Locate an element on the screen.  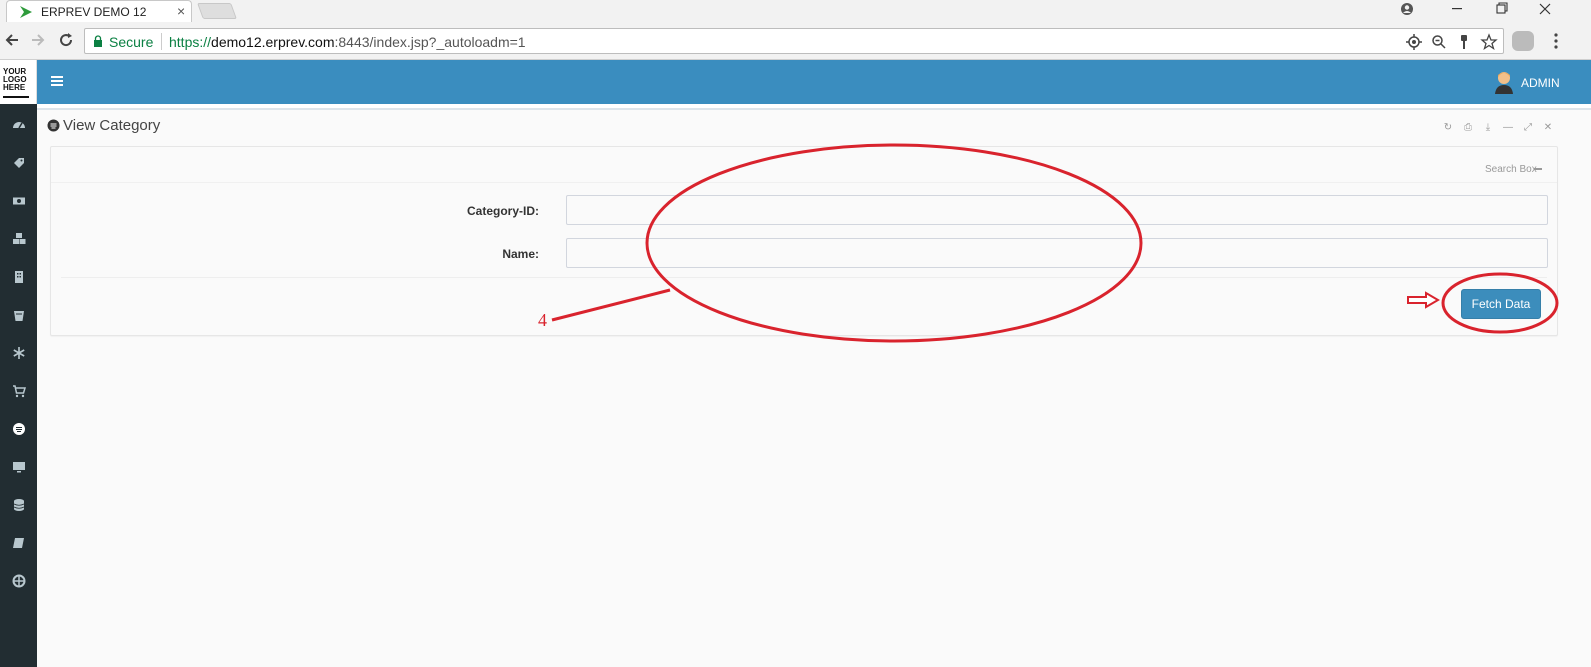
category-id-label: Category-ID: is located at coordinates (502, 211).